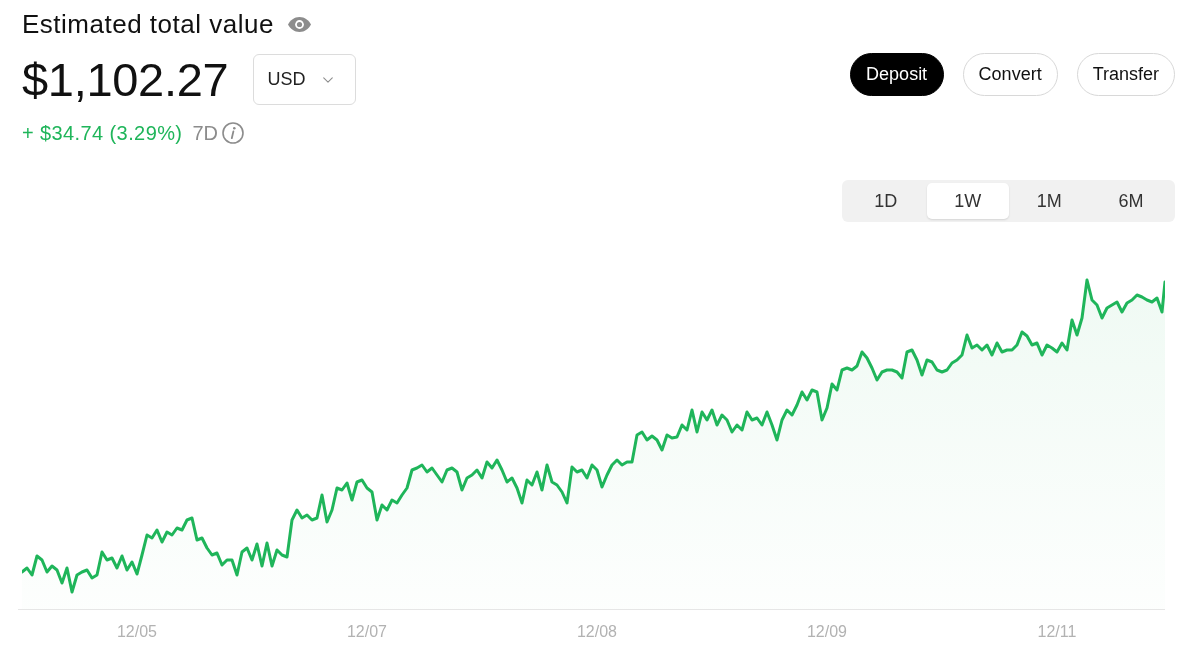 The width and height of the screenshot is (1200, 667). What do you see at coordinates (596, 632) in the screenshot?
I see `axis-label: 12/08` at bounding box center [596, 632].